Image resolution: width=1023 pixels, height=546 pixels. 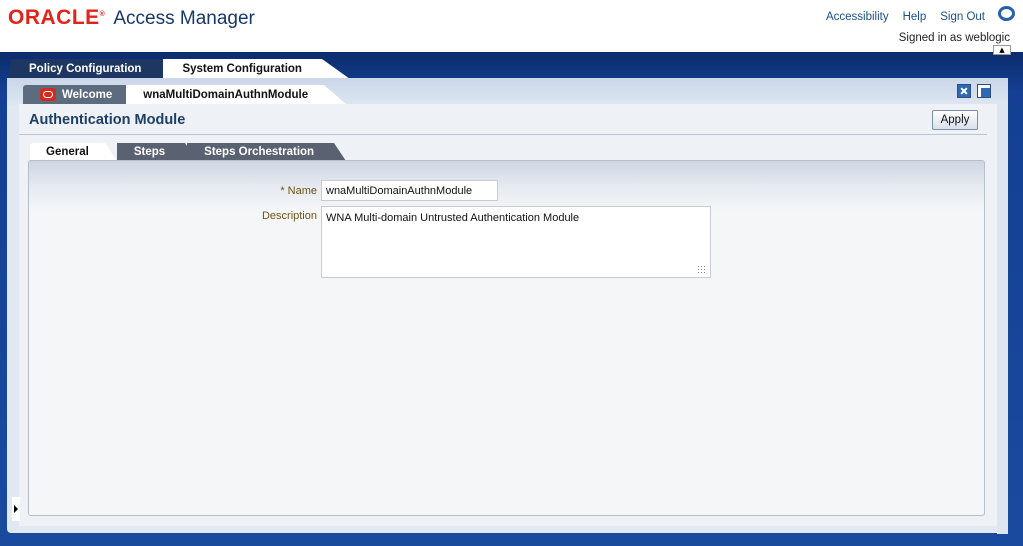 I want to click on name-input, so click(x=409, y=190).